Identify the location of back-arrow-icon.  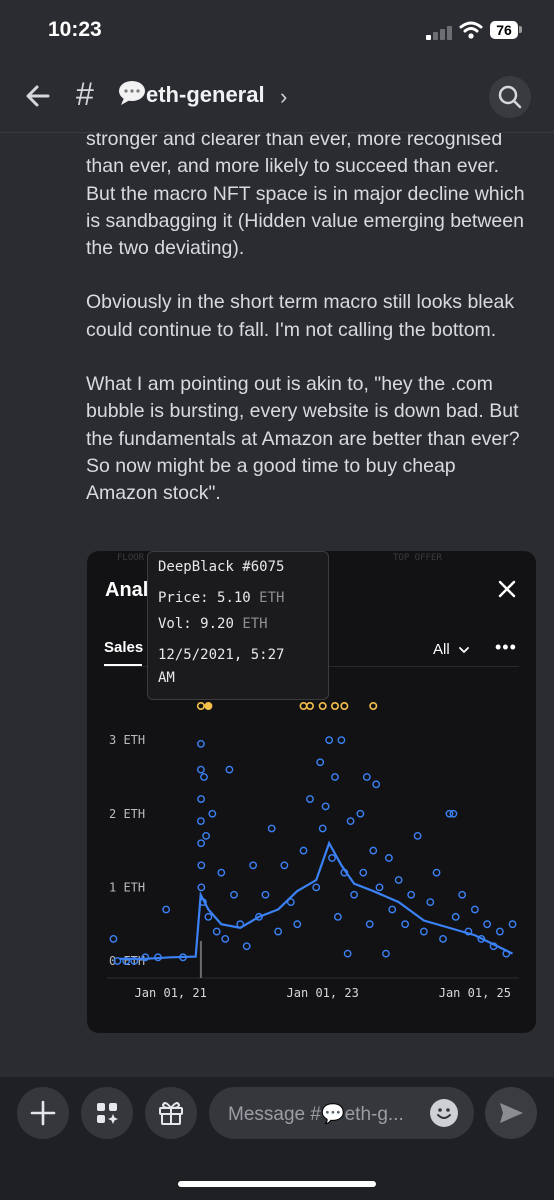
(38, 96).